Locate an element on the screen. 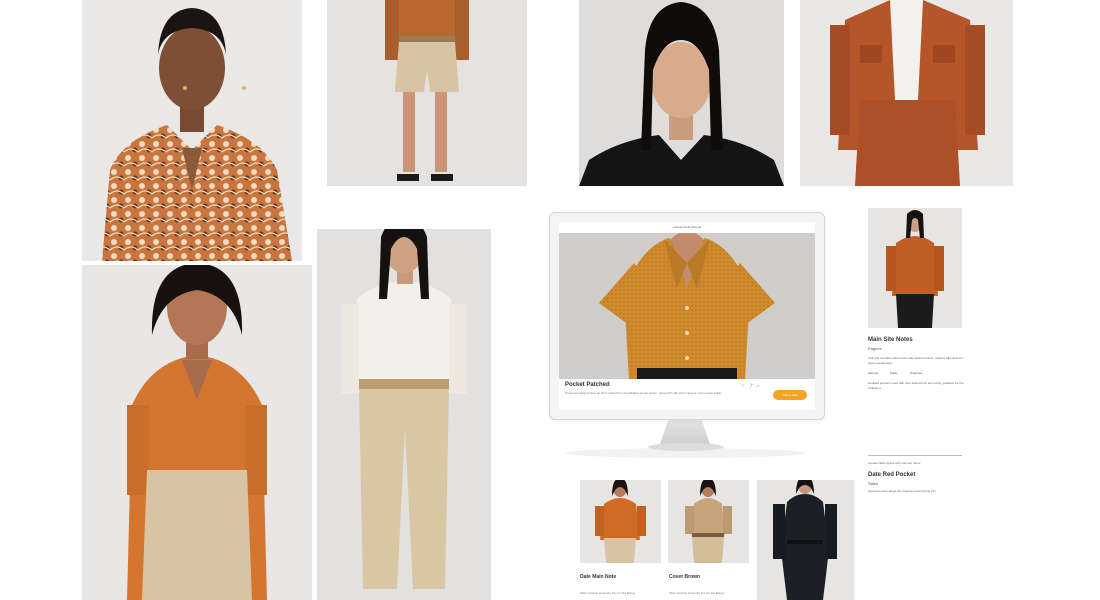 Image resolution: width=1100 pixels, height=600 pixels. detail-meta-item: Sample is located at coordinates (873, 373).